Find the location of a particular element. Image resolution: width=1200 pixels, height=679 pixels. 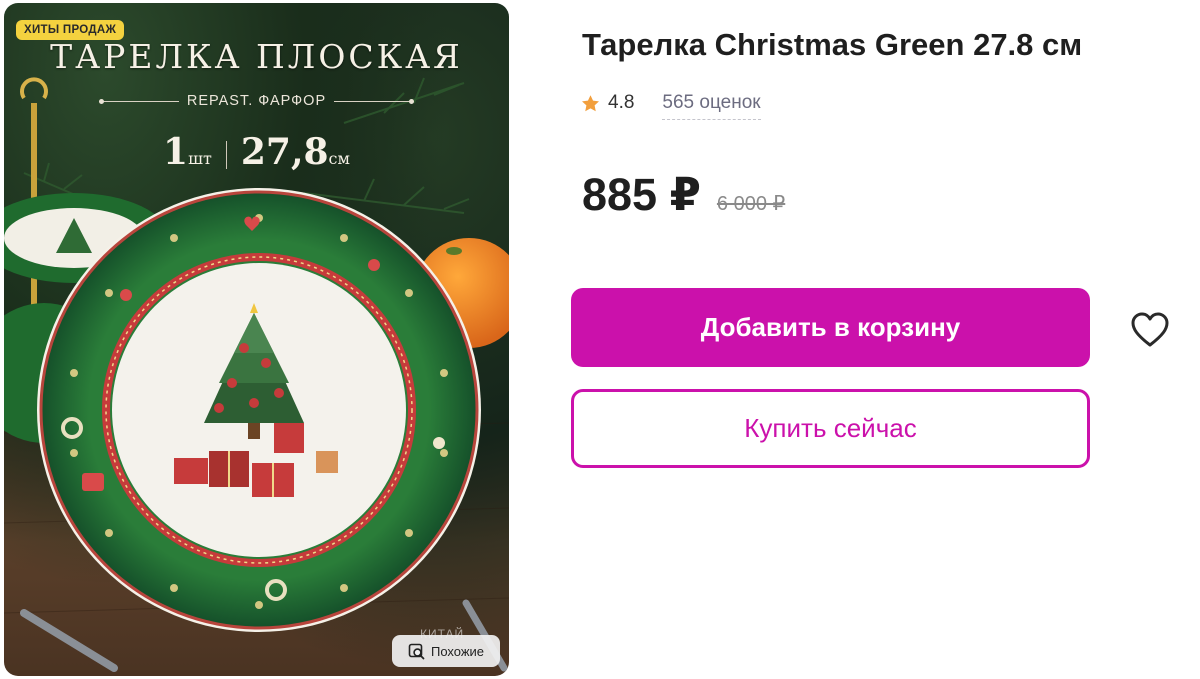

add-to-cart-button: Добавить в корзину is located at coordinates (830, 327).